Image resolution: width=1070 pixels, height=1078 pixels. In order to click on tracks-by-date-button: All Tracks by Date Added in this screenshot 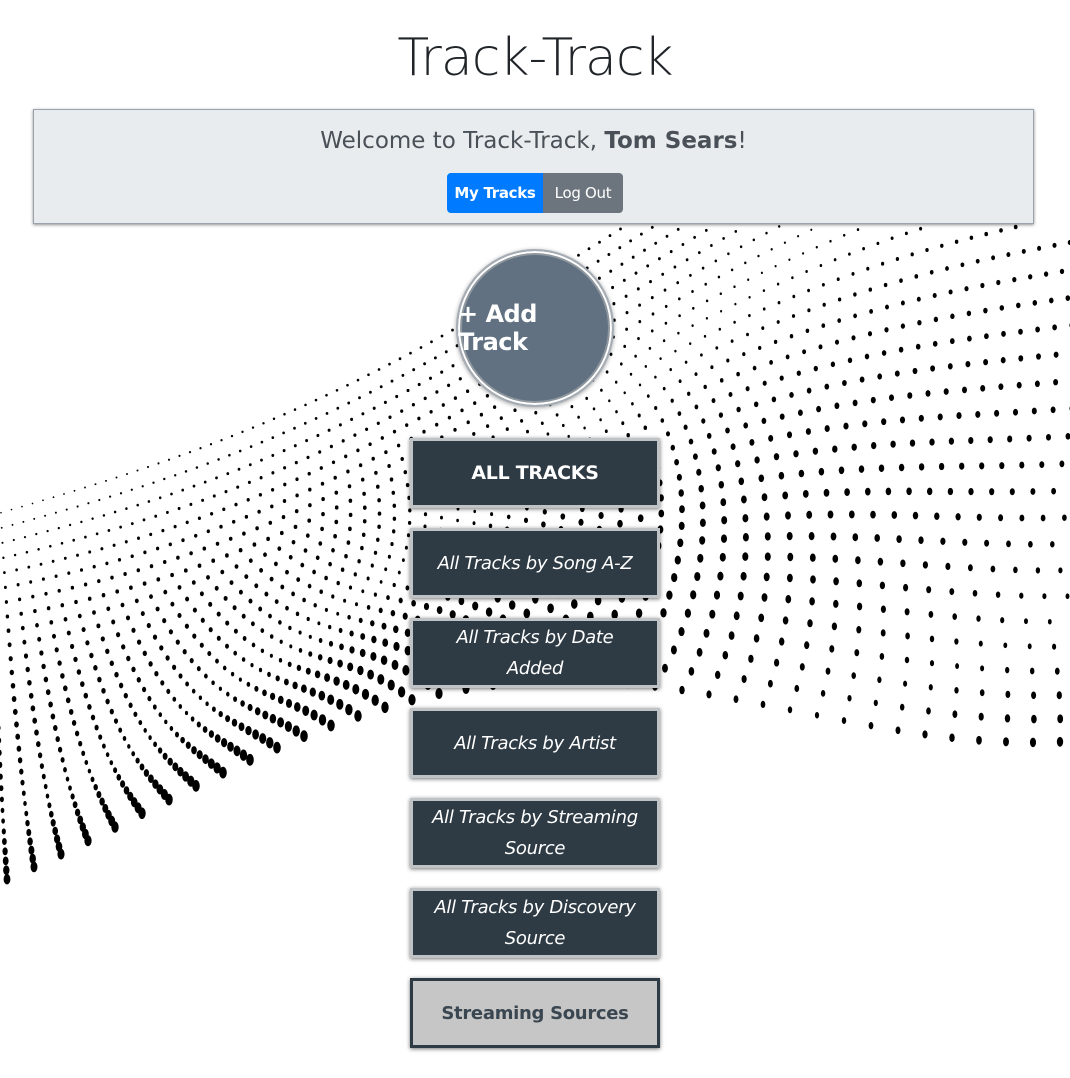, I will do `click(535, 653)`.